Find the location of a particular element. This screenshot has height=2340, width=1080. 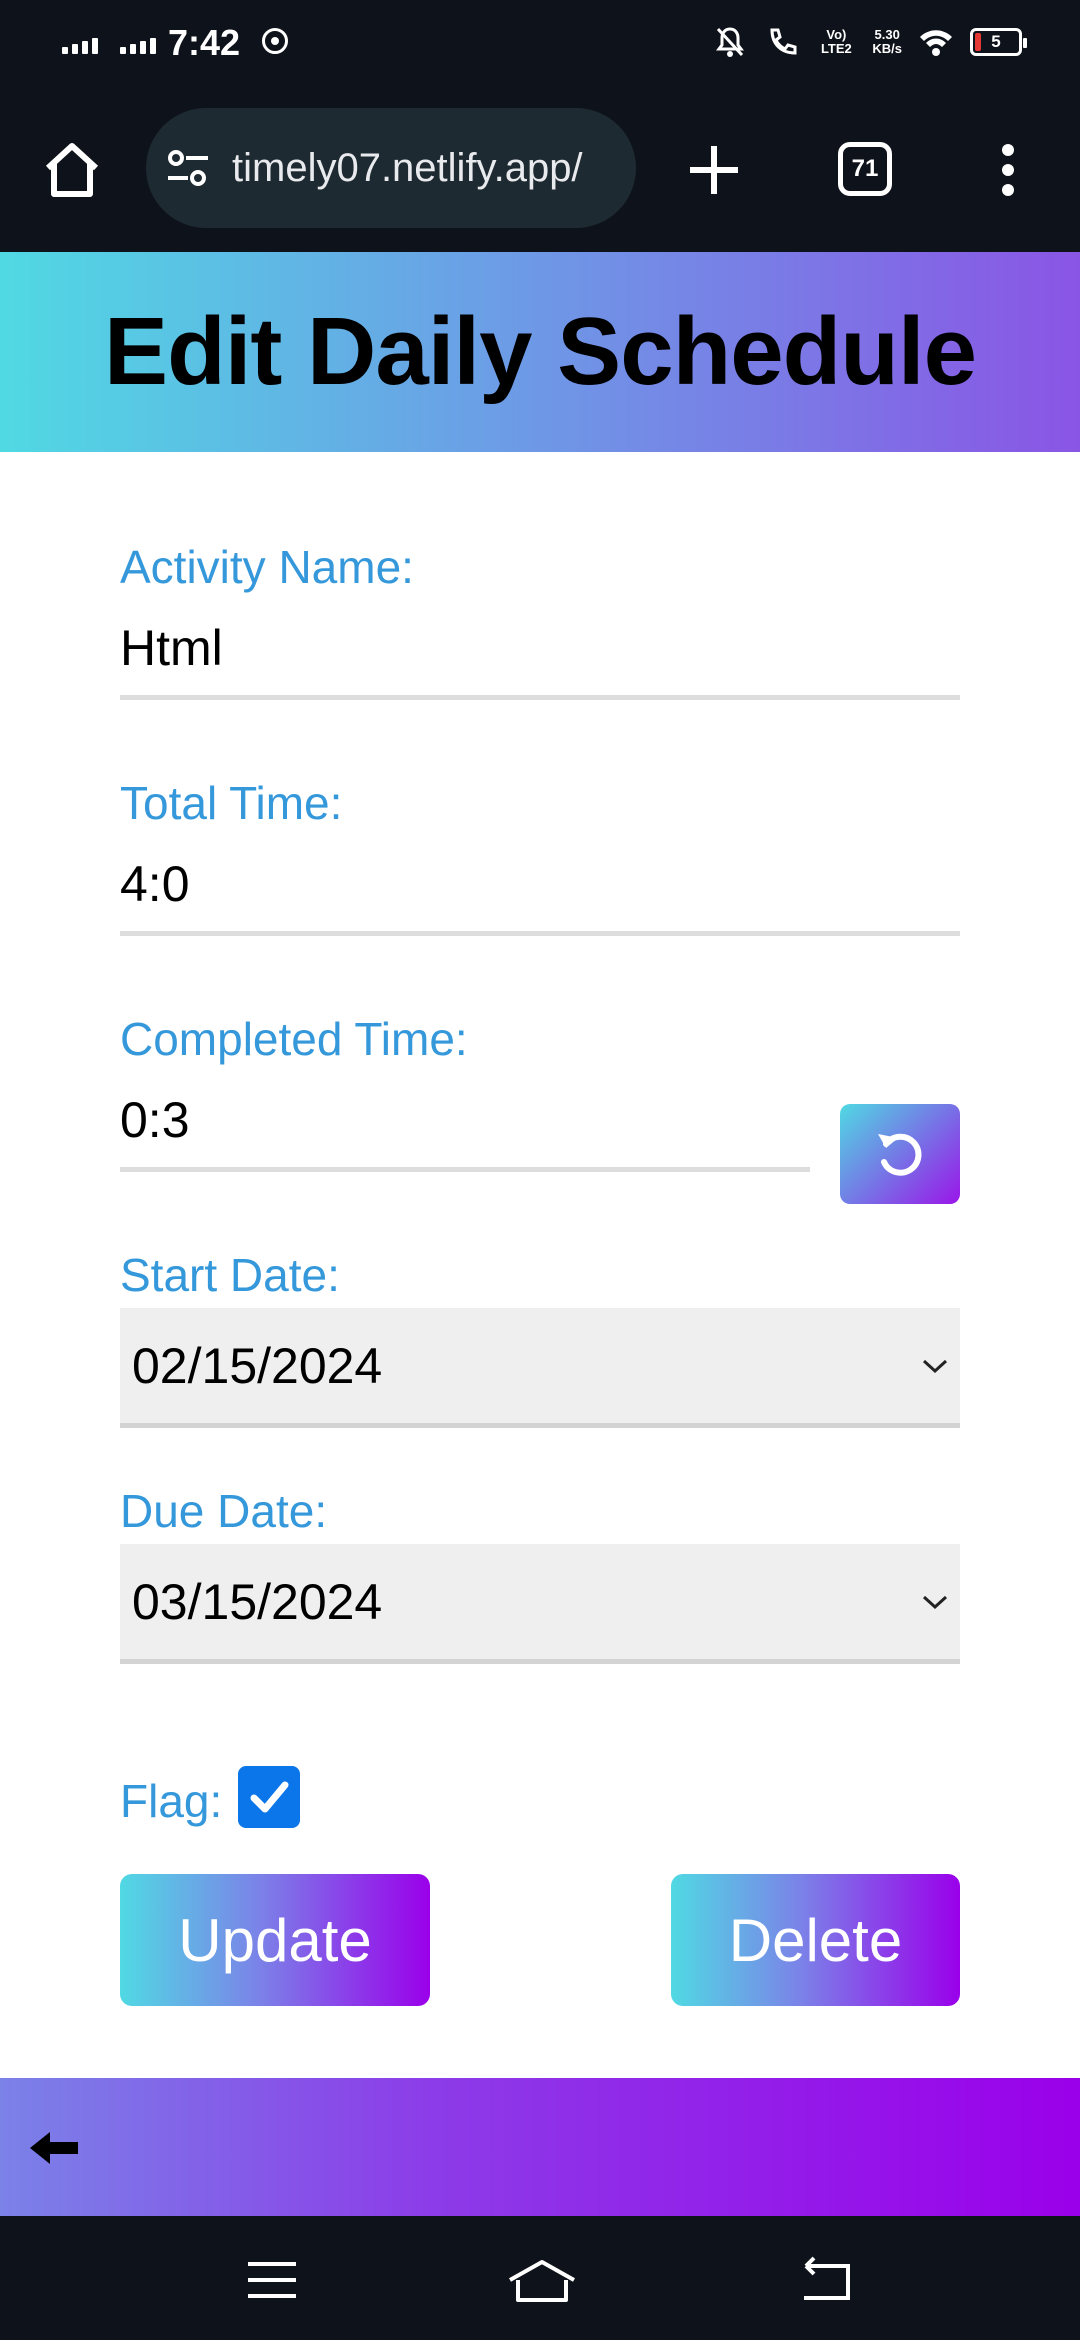

due-date-label: Due Date: is located at coordinates (224, 1511).